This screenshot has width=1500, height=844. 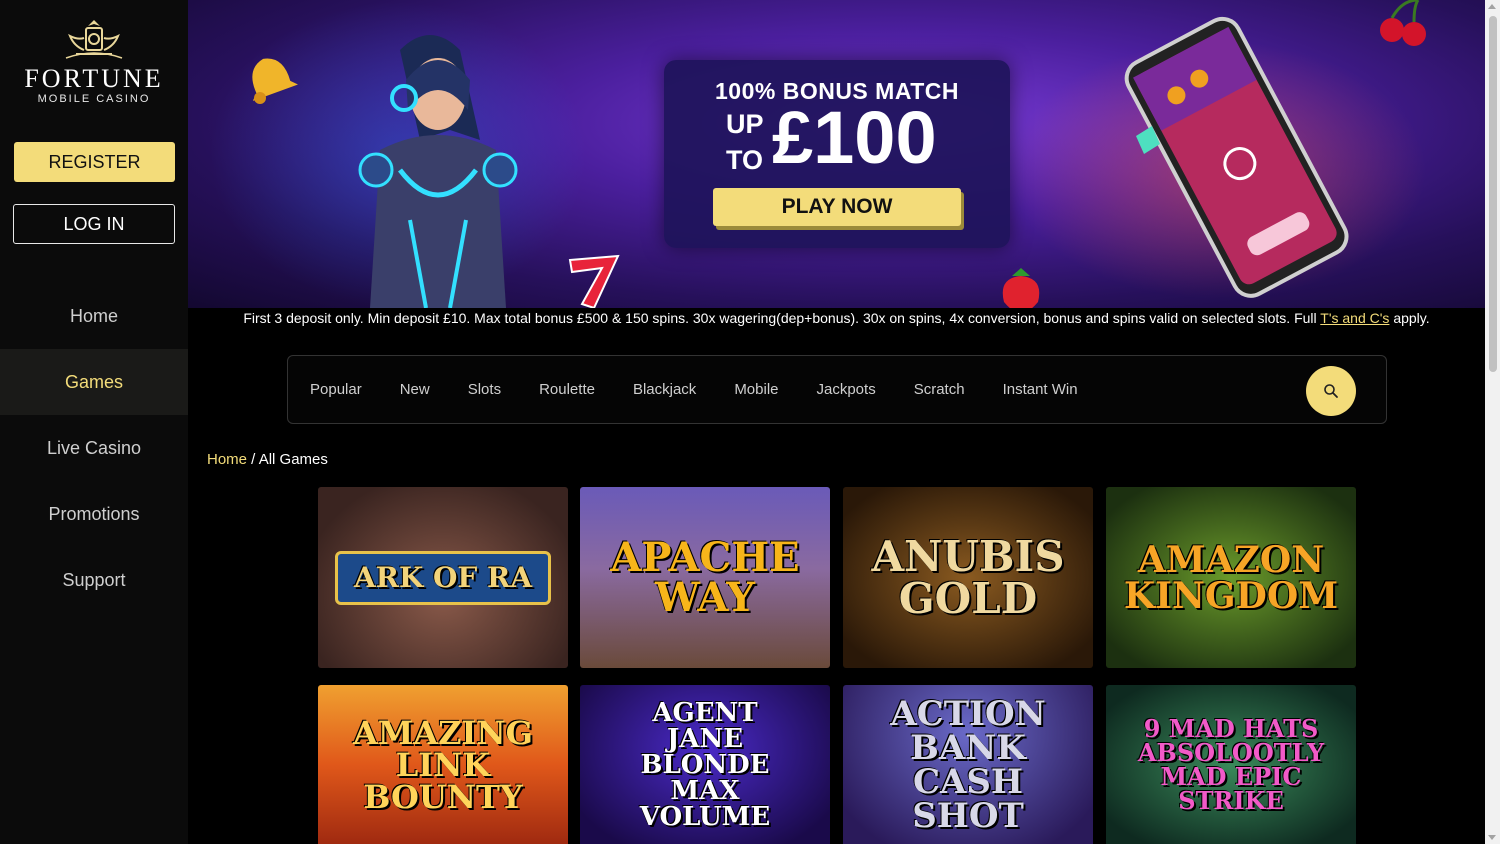 I want to click on game-tile-ark-of-ra: ARK OF RA, so click(x=443, y=577).